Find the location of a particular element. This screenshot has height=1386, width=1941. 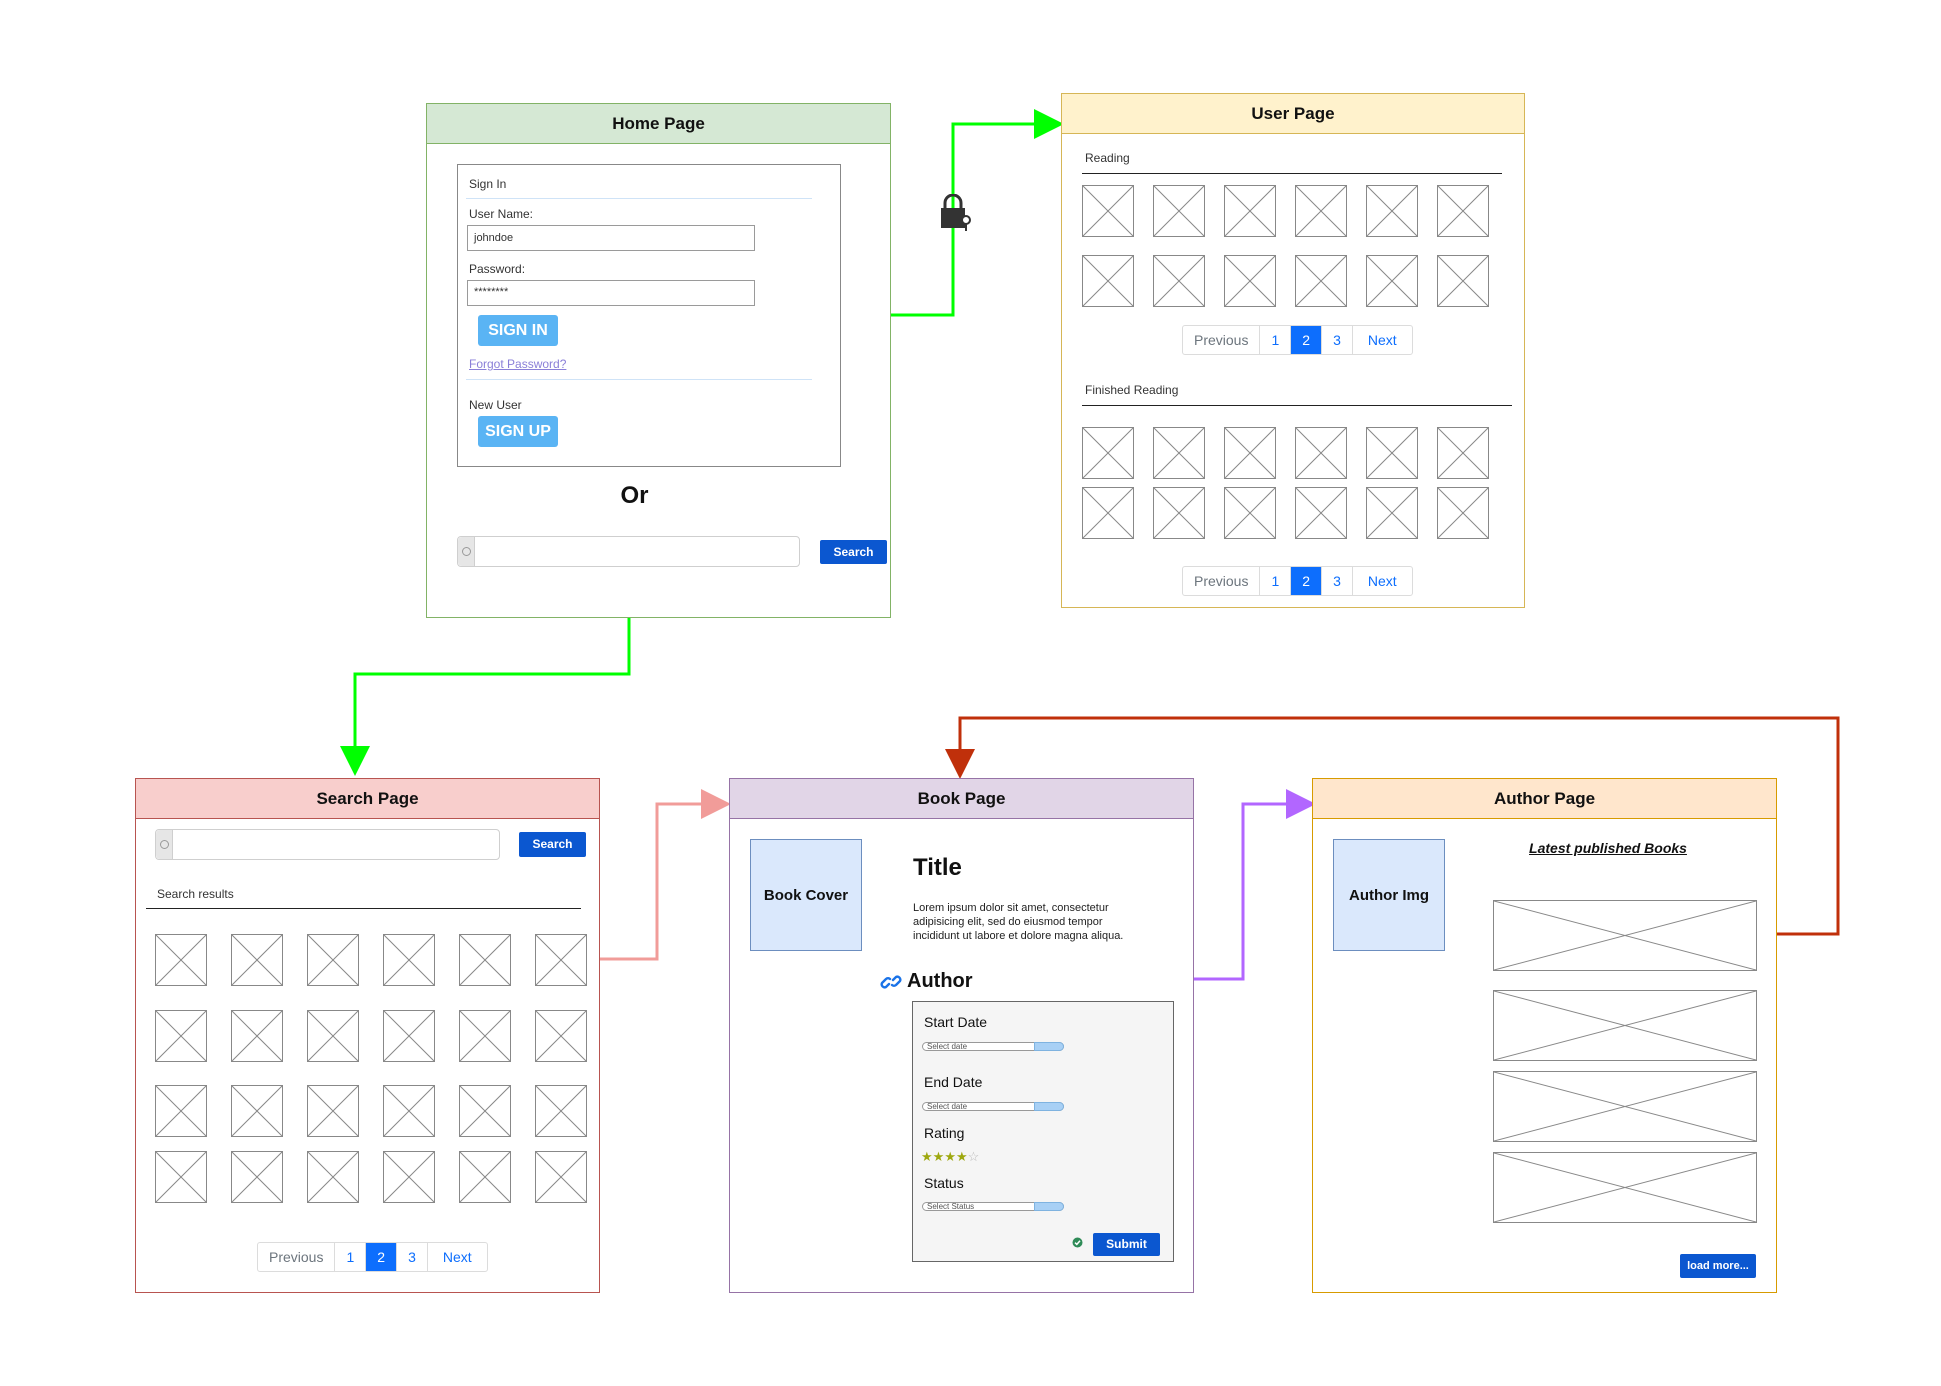

rating-stars: ★★★★☆ is located at coordinates (950, 1157).